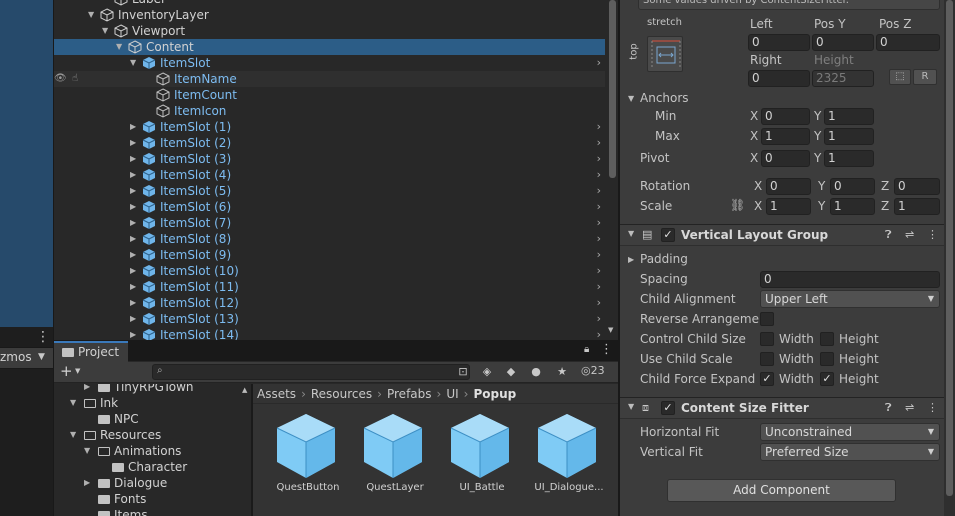  What do you see at coordinates (152, 403) in the screenshot?
I see `folder-tree-item: ▼ Ink` at bounding box center [152, 403].